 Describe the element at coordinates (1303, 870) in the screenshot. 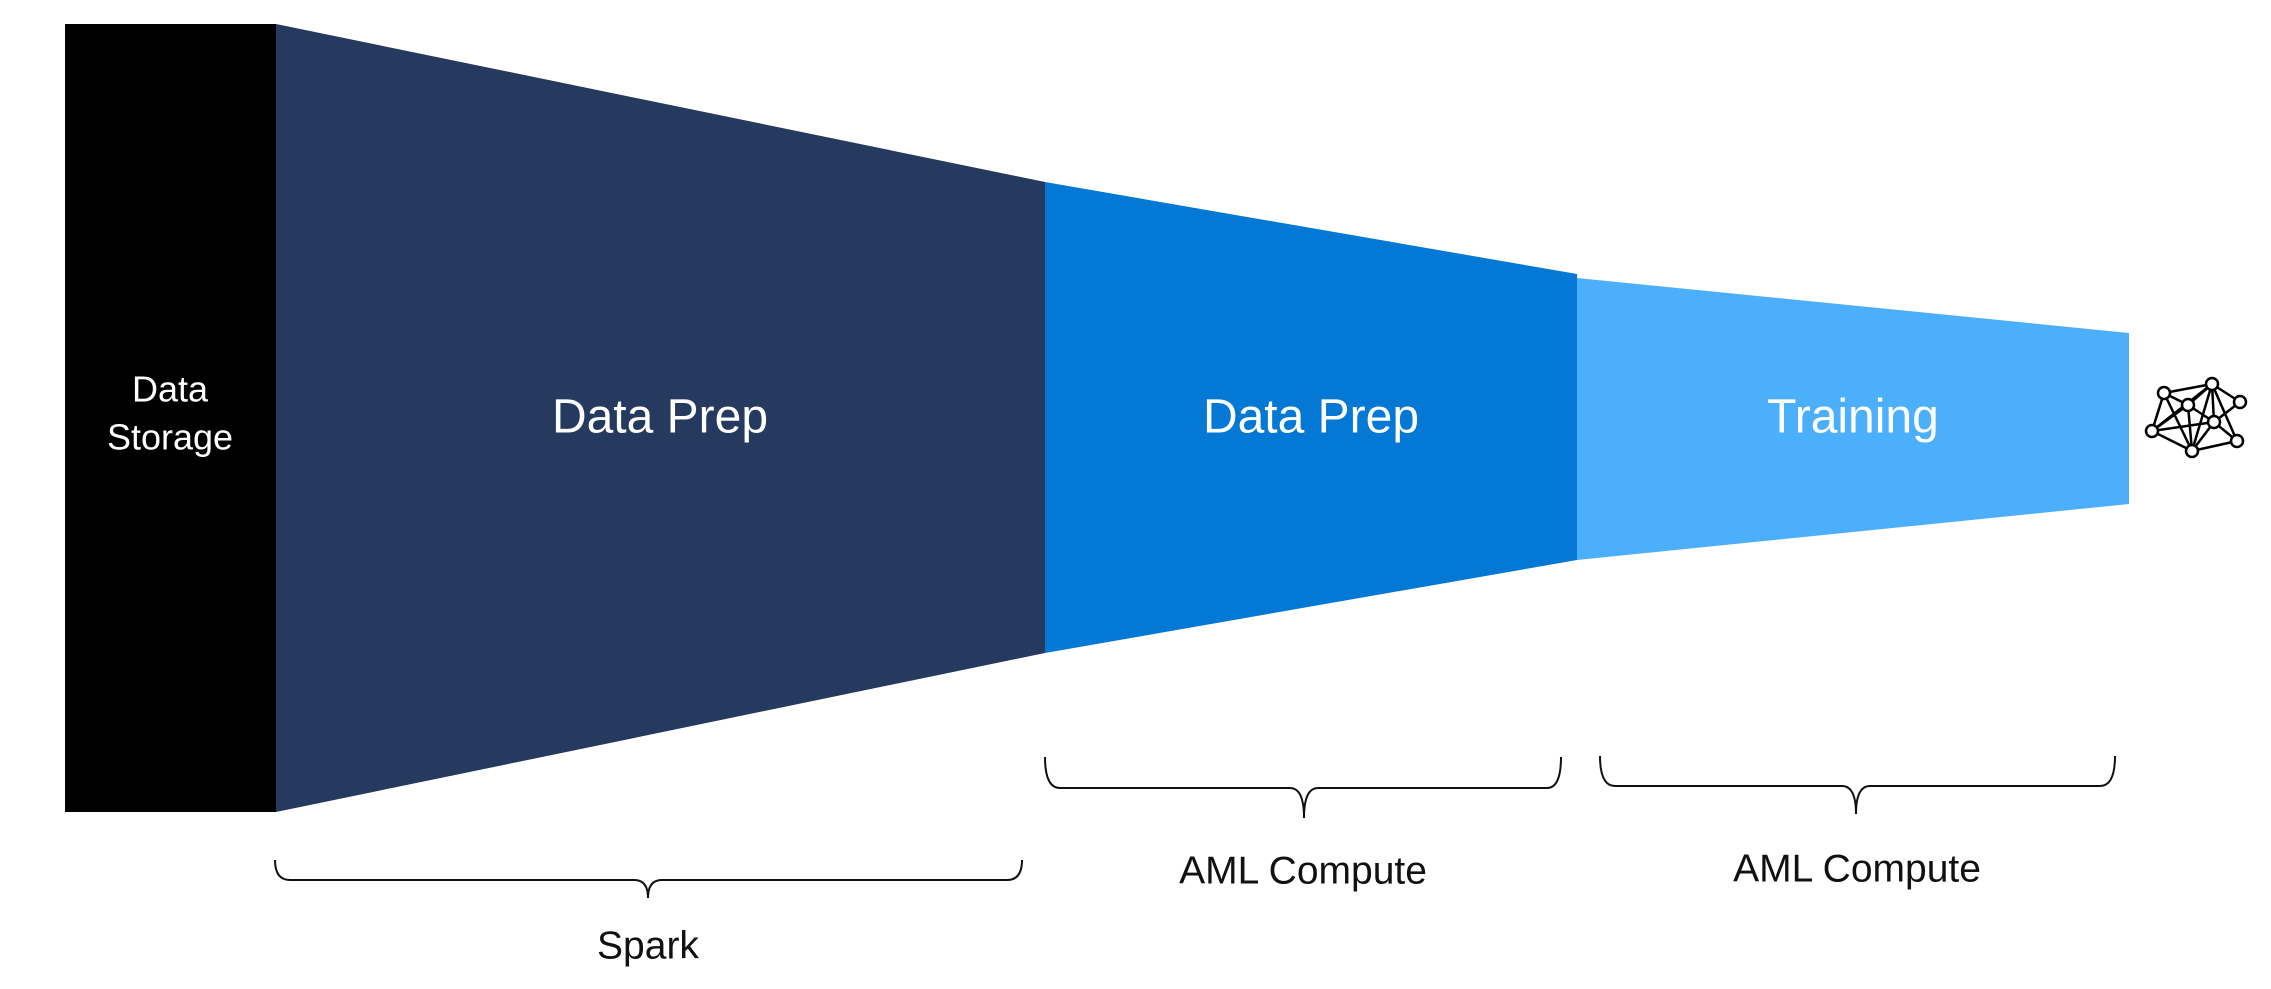

I see `aml-compute-label-1: AML Compute` at that location.